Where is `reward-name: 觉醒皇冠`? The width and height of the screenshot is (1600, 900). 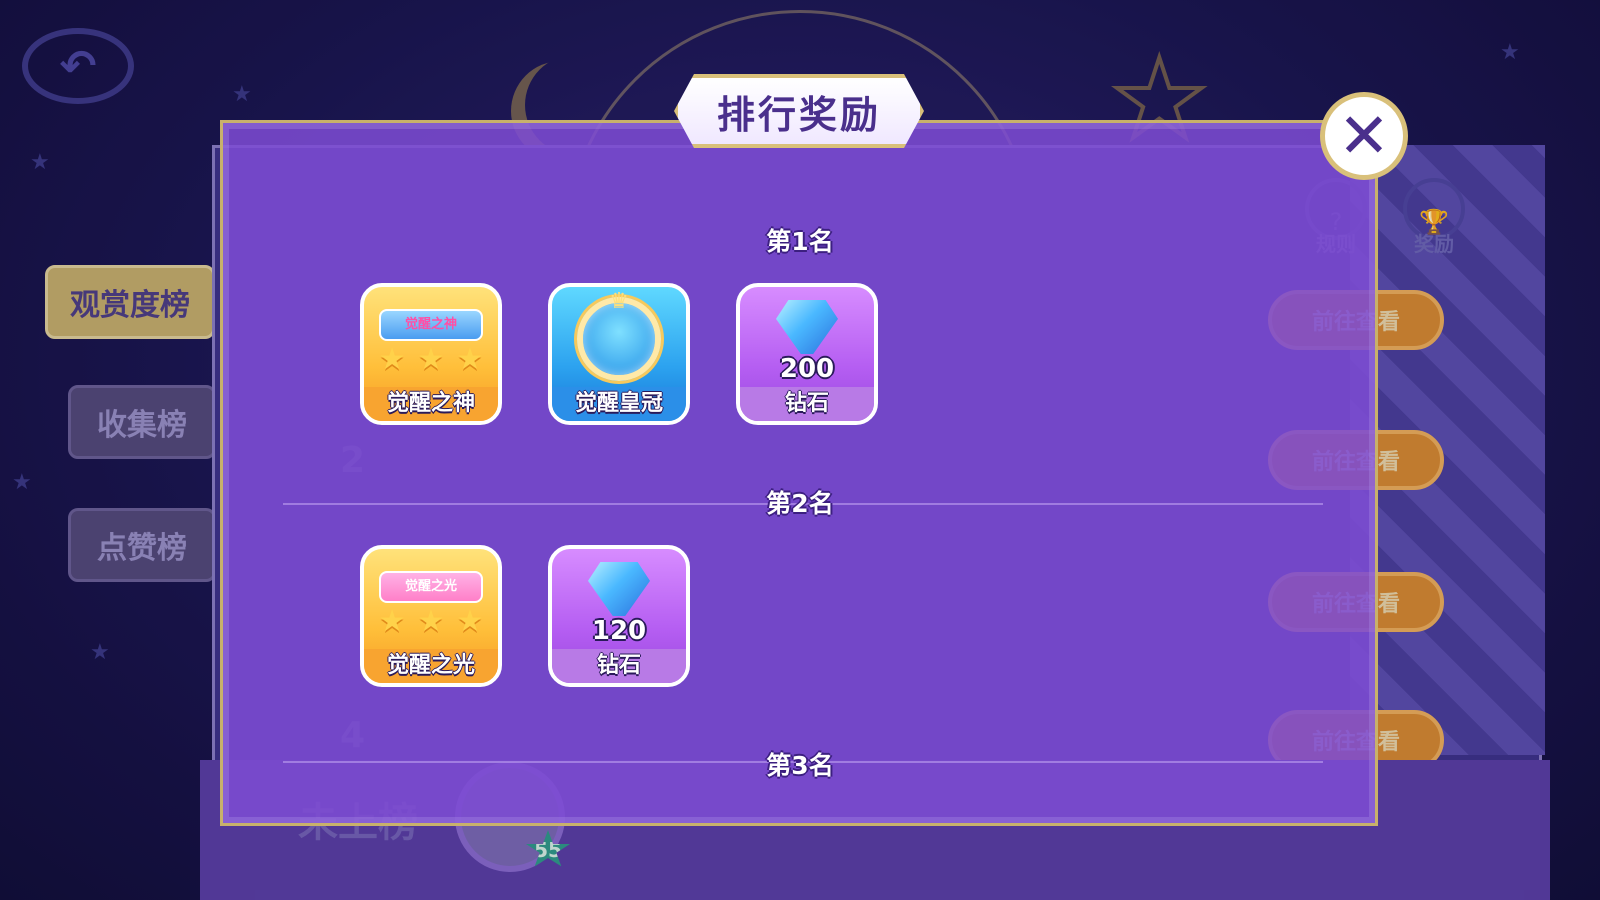
reward-name: 觉醒皇冠 is located at coordinates (619, 404).